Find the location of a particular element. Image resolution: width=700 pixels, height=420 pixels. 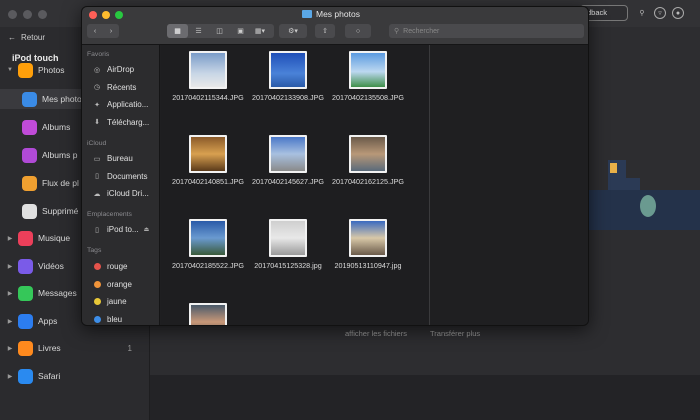

finder-title-label: Mes photos is located at coordinates (338, 14).